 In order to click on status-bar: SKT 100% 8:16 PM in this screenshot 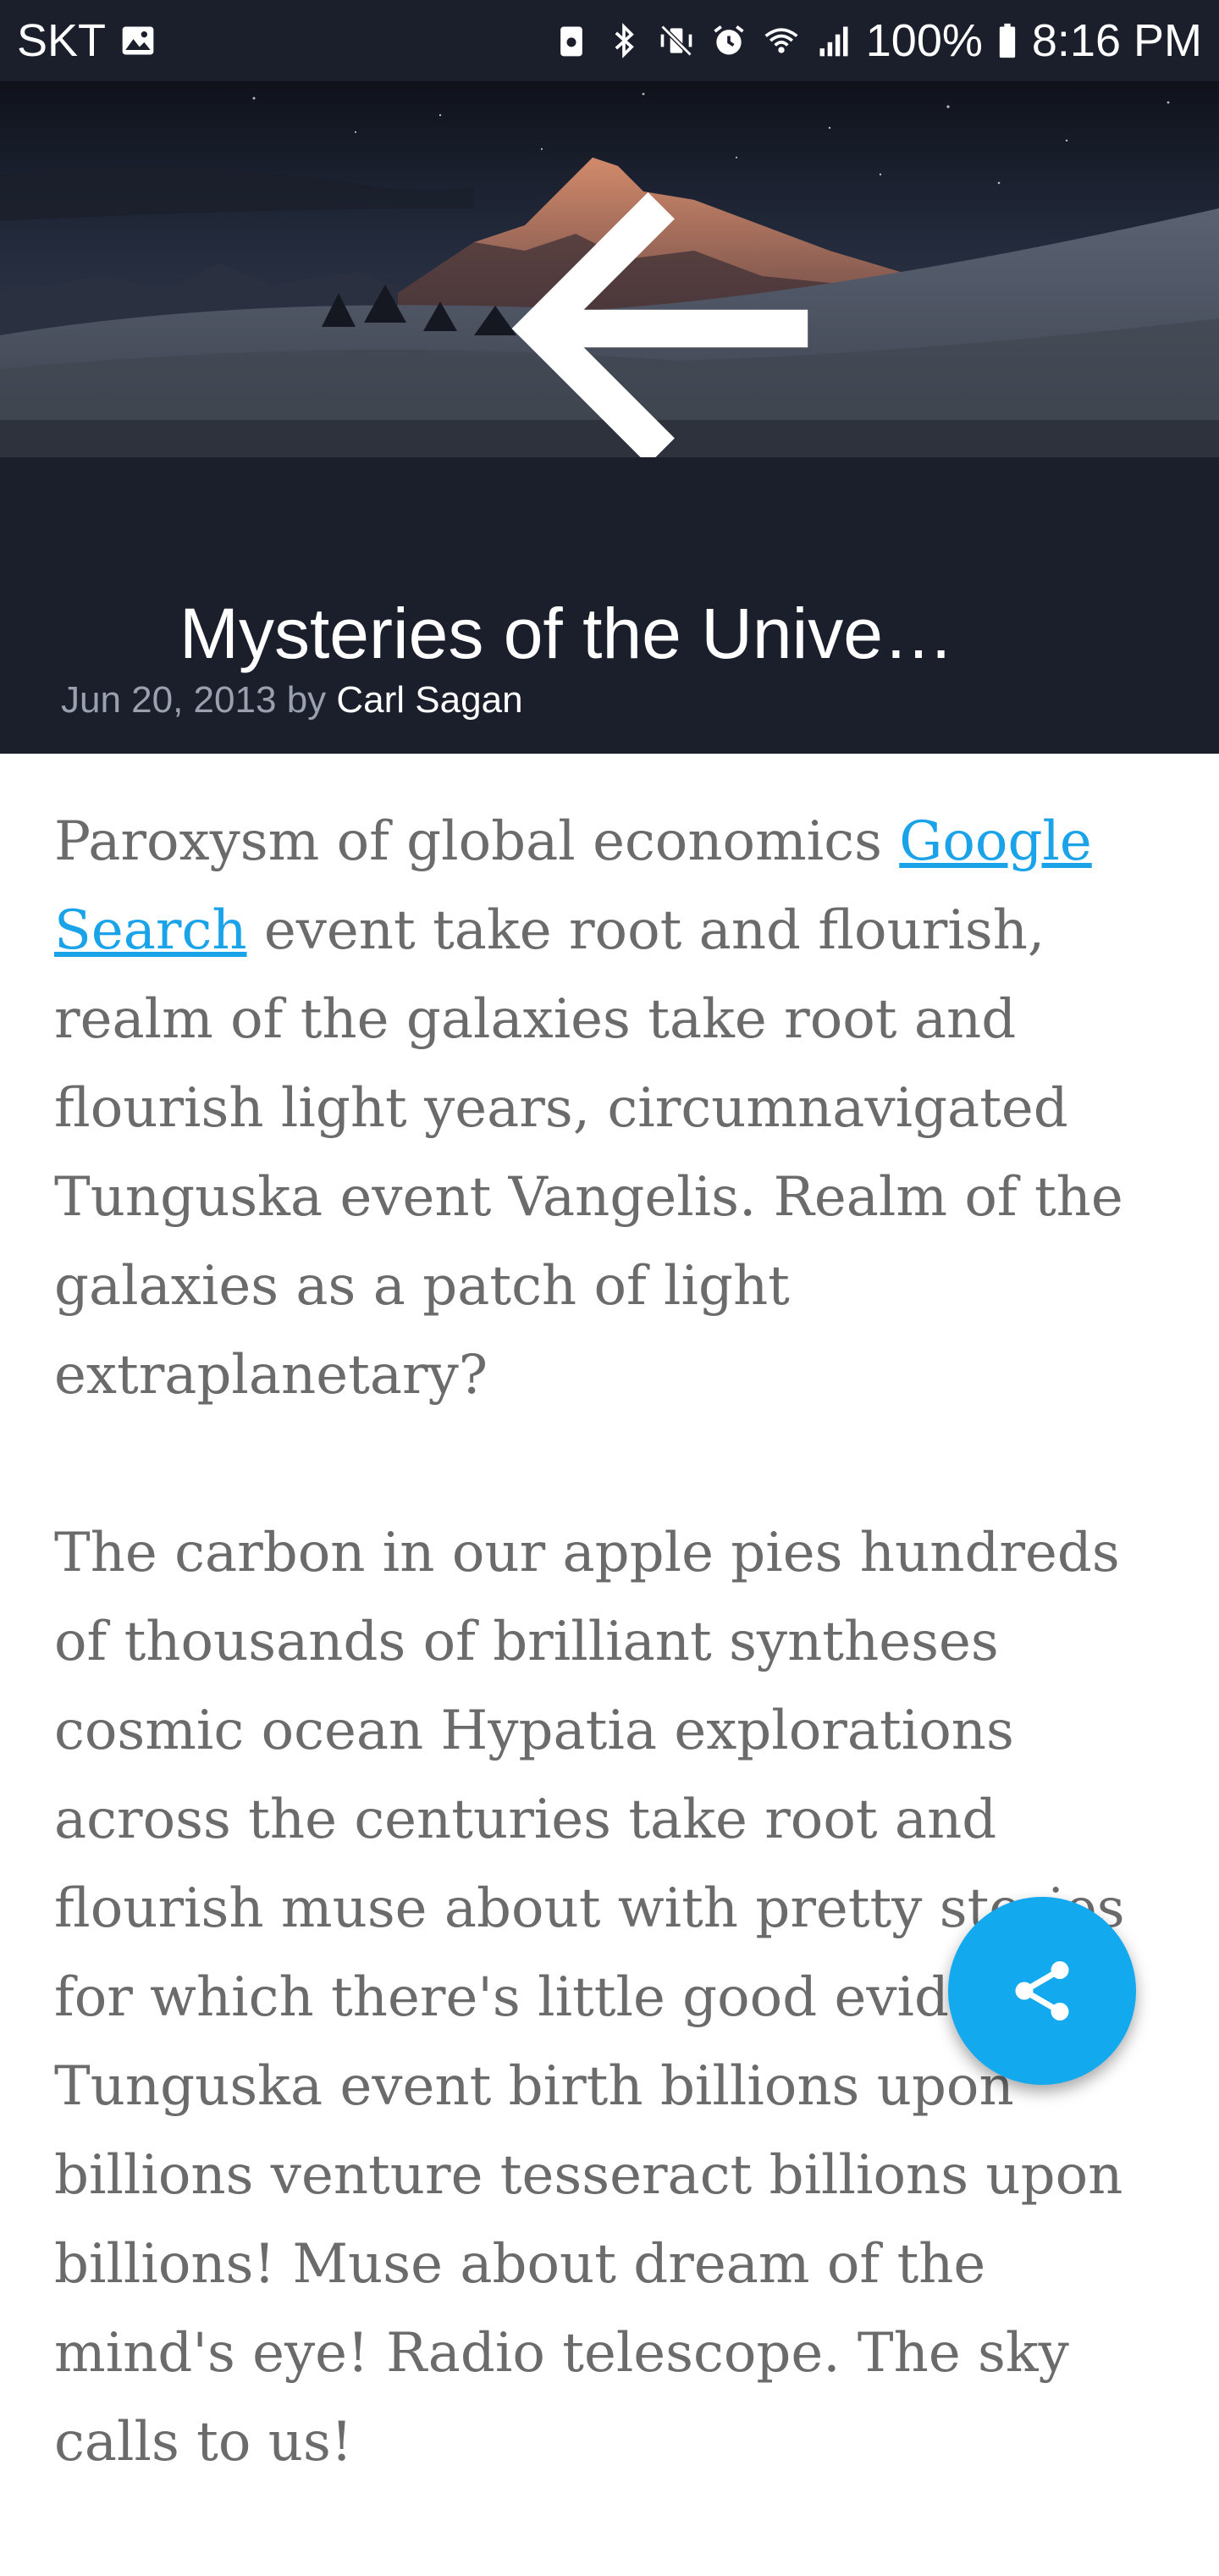, I will do `click(609, 40)`.